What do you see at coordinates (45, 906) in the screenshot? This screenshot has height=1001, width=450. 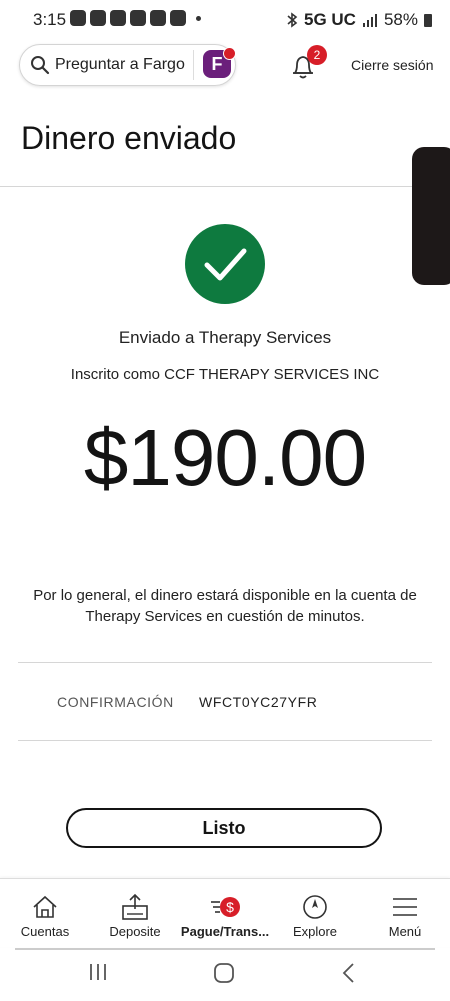 I see `home-icon` at bounding box center [45, 906].